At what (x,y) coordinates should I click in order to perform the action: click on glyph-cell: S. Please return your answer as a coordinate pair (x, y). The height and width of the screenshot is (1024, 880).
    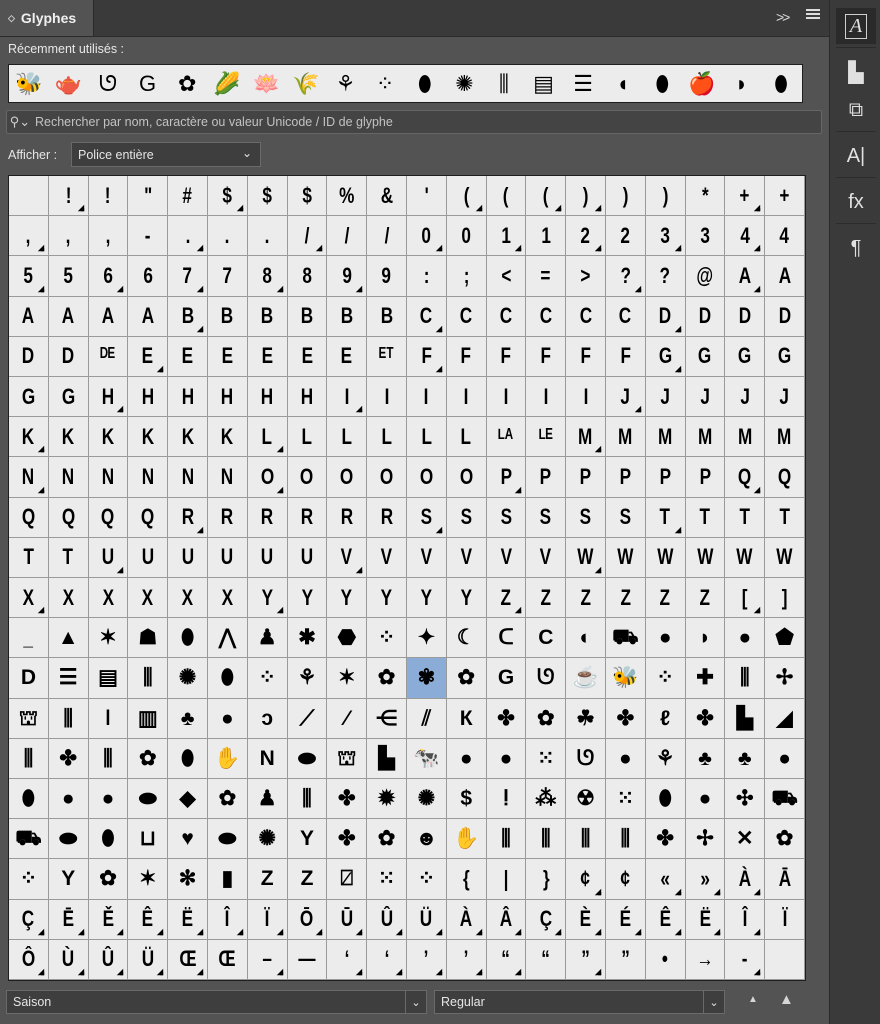
    Looking at the image, I should click on (466, 517).